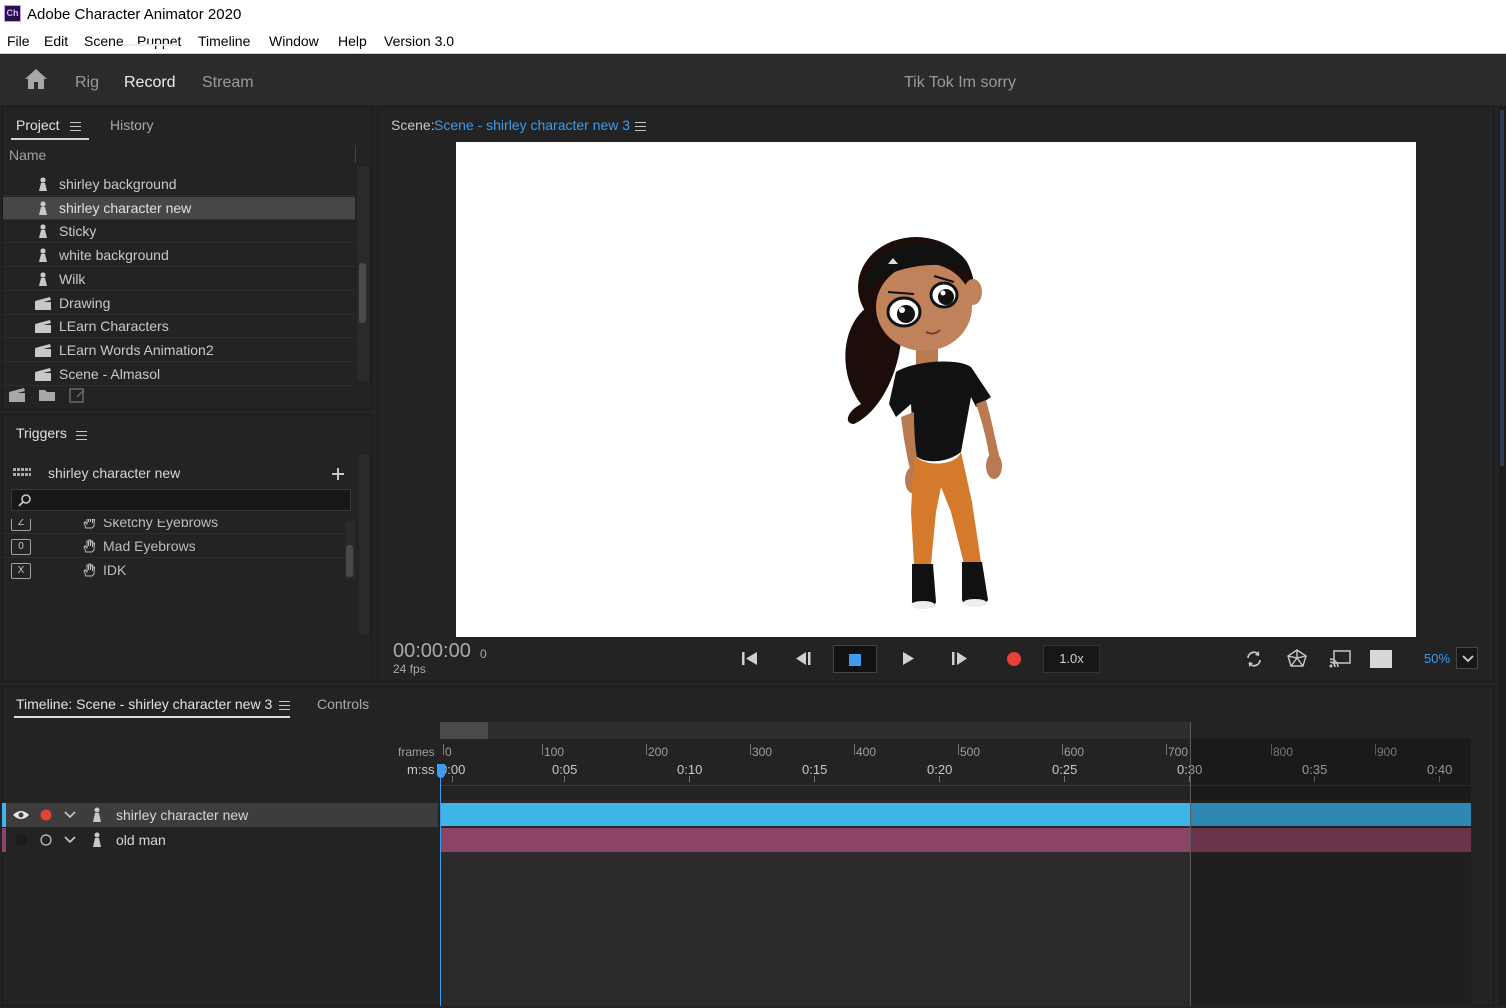 The height and width of the screenshot is (1008, 1506). Describe the element at coordinates (18, 41) in the screenshot. I see `menu-file: File` at that location.